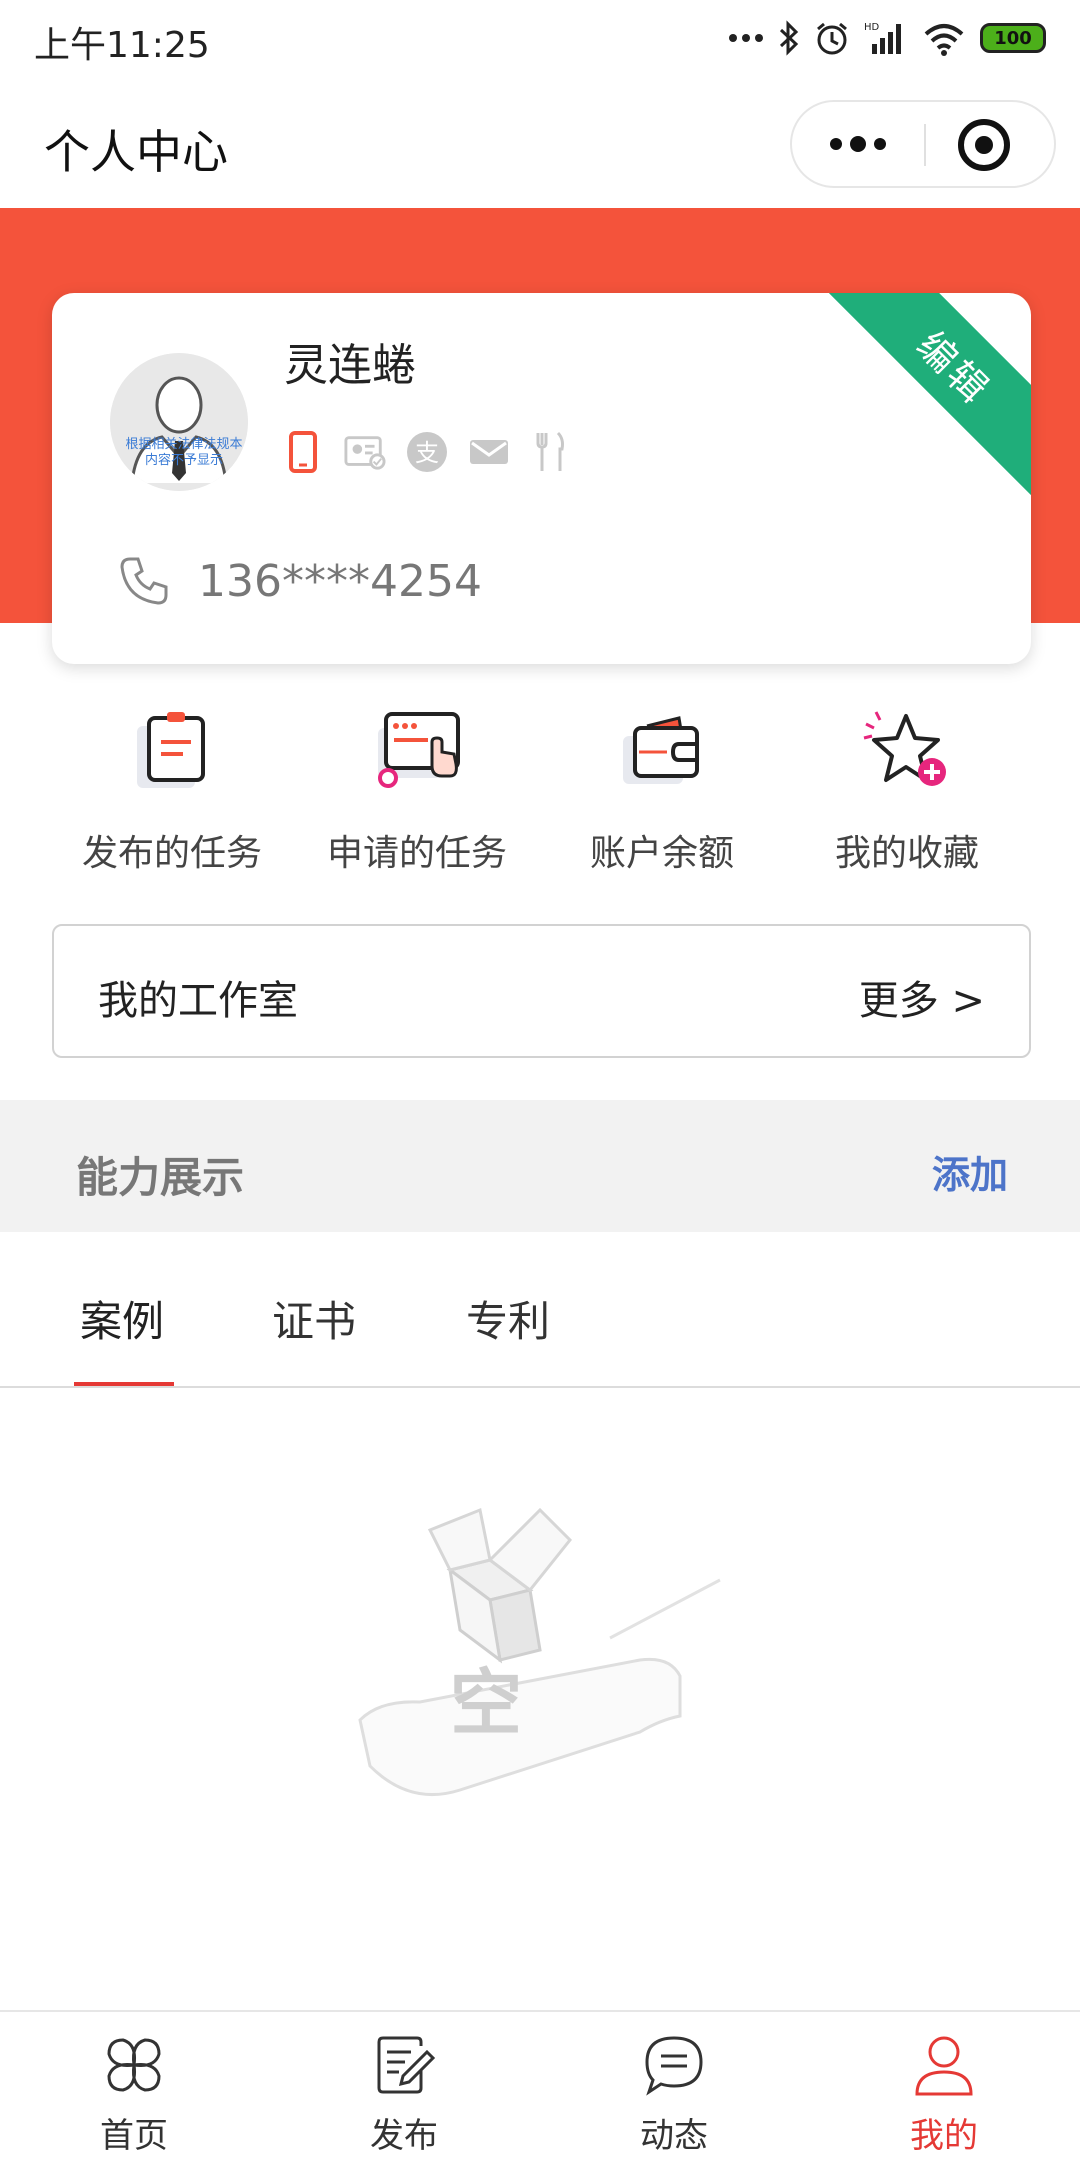  Describe the element at coordinates (486, 1703) in the screenshot. I see `empty-text: 空` at that location.